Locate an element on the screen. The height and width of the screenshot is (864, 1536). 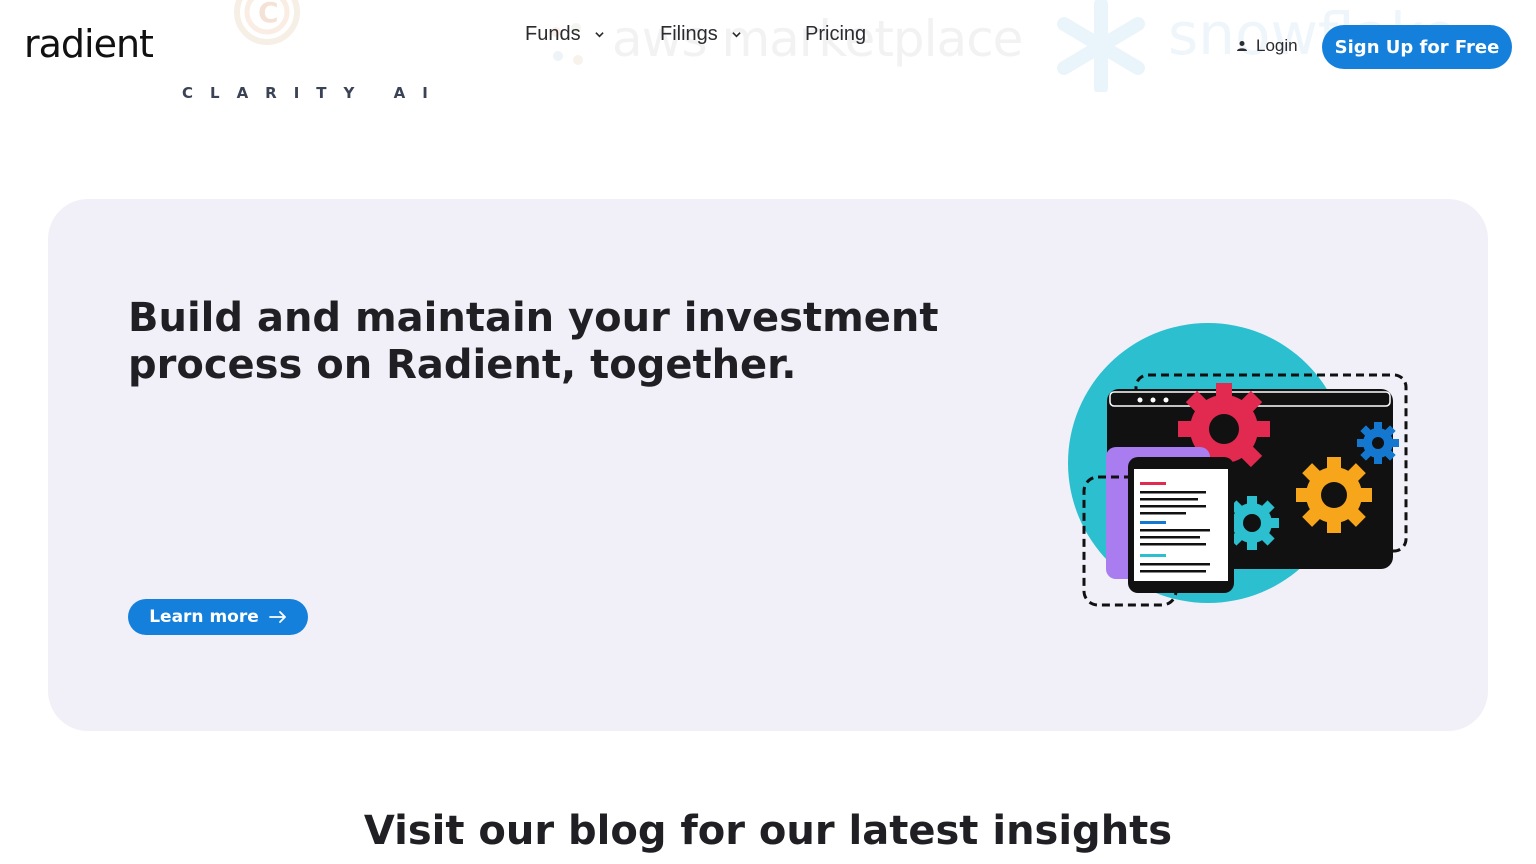
arrow-right-icon is located at coordinates (277, 617).